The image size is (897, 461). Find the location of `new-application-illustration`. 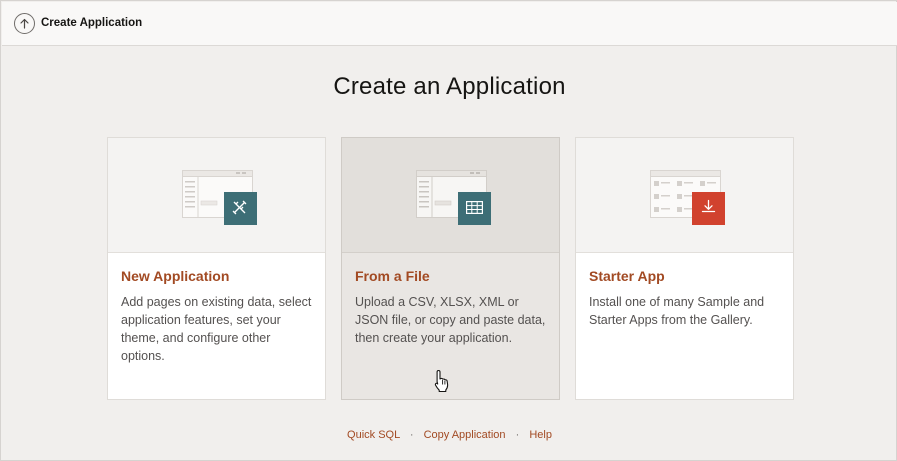

new-application-illustration is located at coordinates (219, 197).